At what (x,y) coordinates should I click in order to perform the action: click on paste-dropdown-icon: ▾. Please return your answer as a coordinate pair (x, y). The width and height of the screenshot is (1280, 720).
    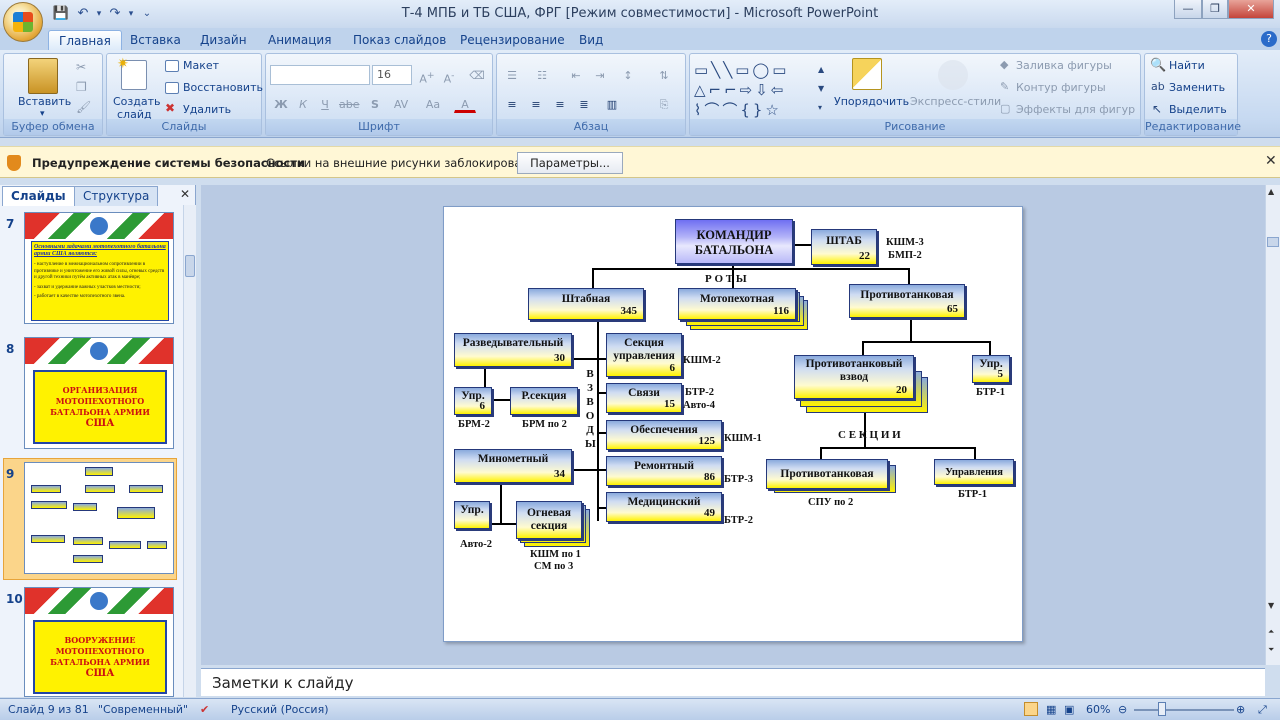
    Looking at the image, I should click on (42, 114).